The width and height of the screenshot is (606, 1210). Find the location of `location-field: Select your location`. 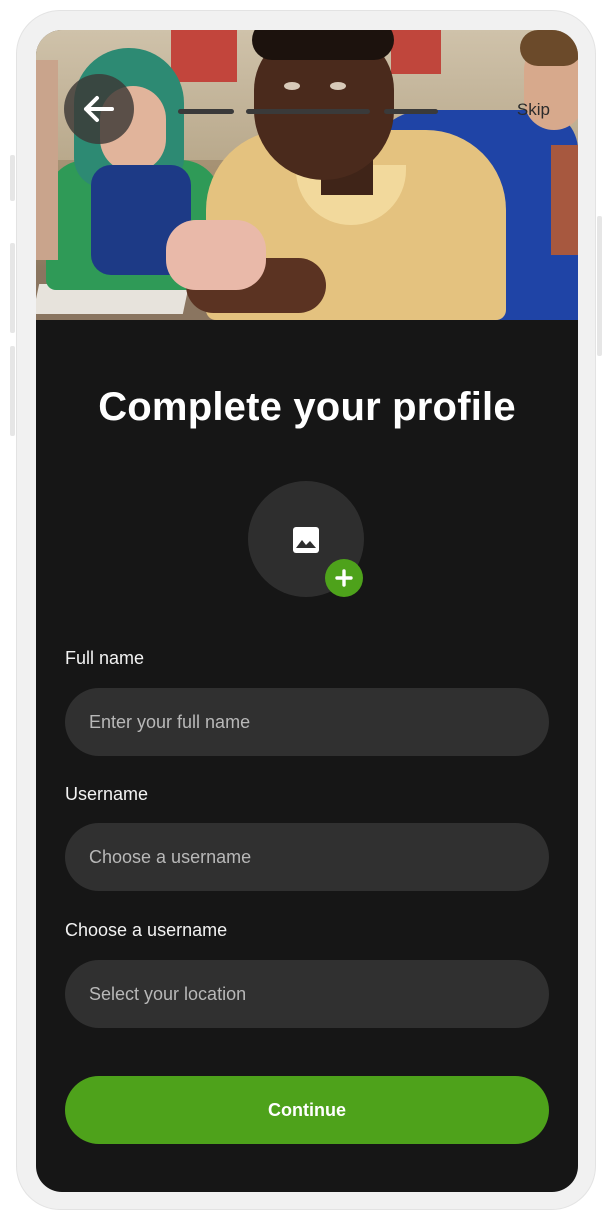

location-field: Select your location is located at coordinates (307, 994).